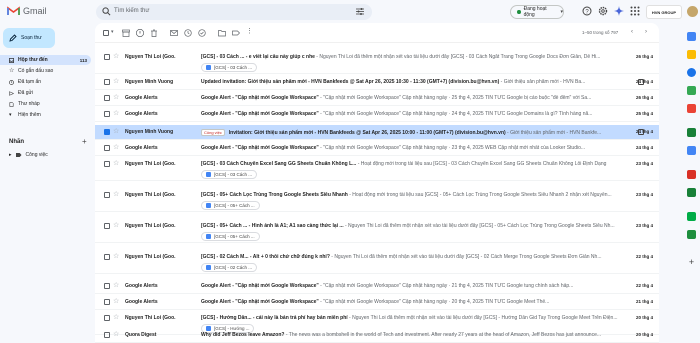 This screenshot has width=700, height=343. What do you see at coordinates (131, 11) in the screenshot?
I see `search-input: Tìm kiếm thư` at bounding box center [131, 11].